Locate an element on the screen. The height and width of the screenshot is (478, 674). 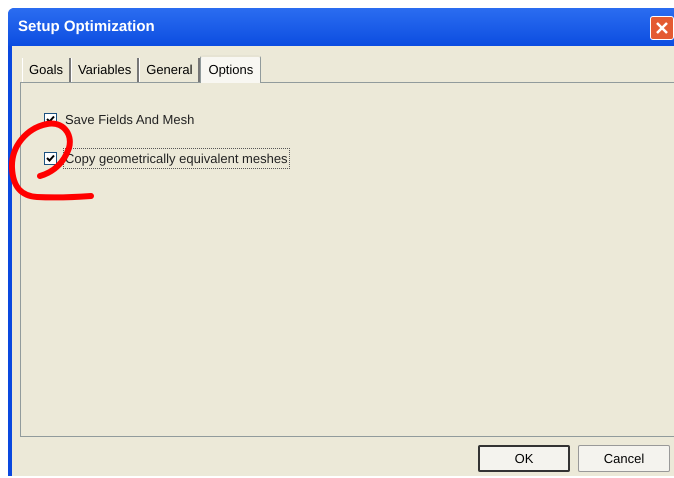
window-title: Setup Optimization is located at coordinates (86, 26).